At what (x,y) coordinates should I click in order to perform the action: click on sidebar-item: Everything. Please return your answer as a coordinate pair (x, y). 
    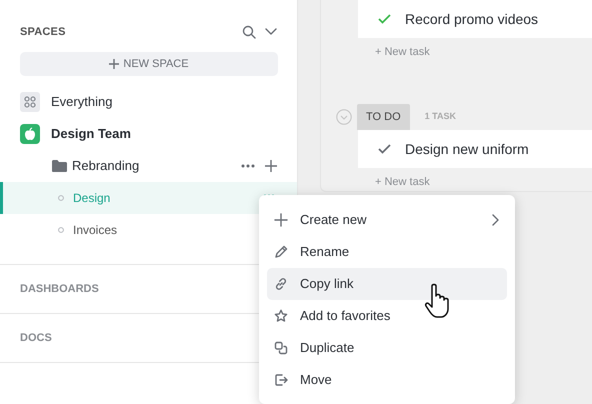
    Looking at the image, I should click on (164, 102).